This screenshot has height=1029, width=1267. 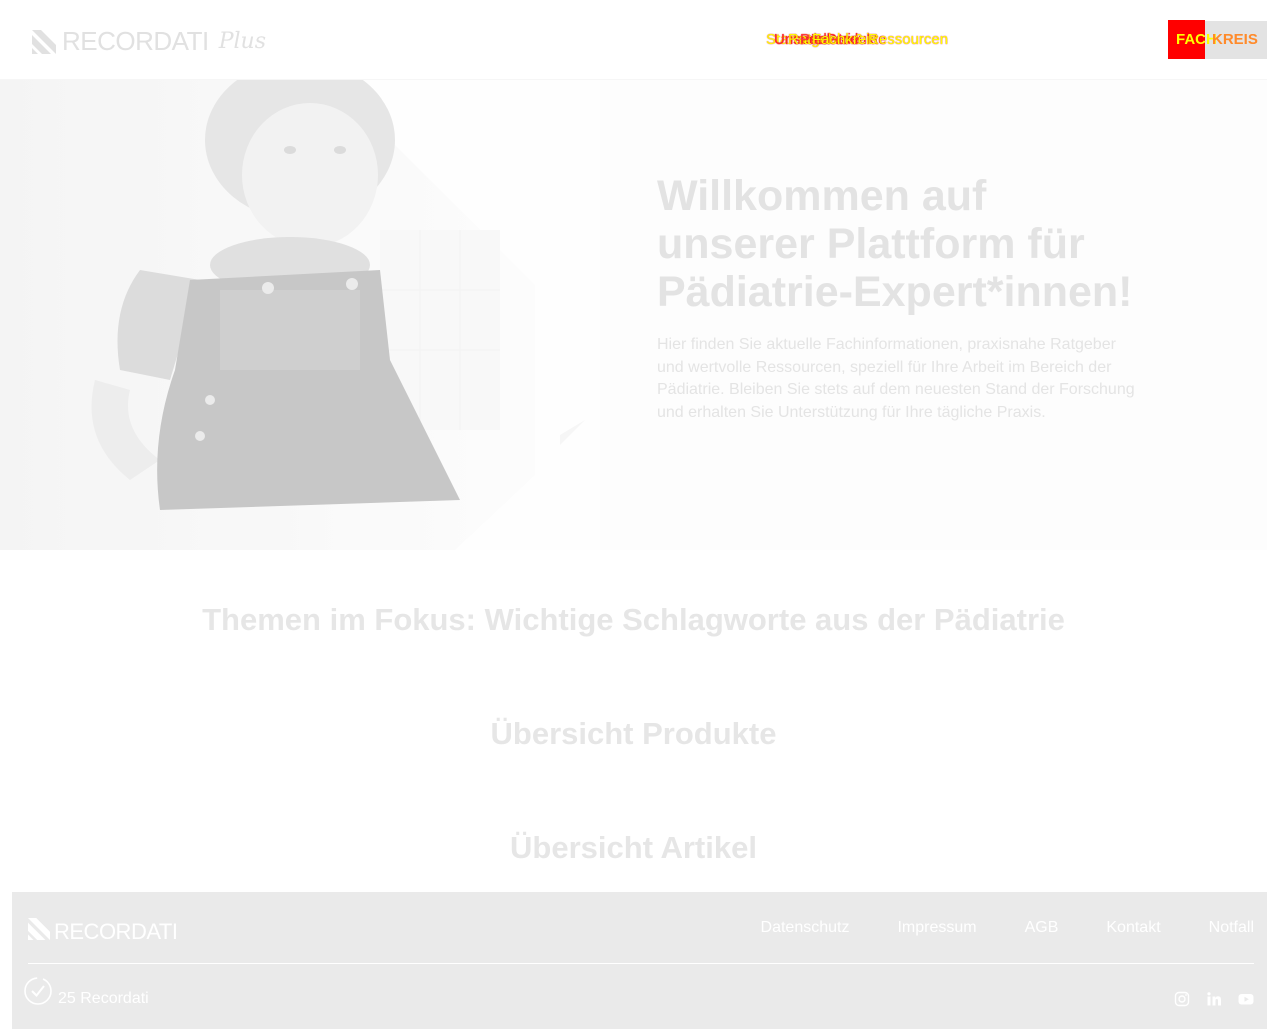 What do you see at coordinates (805, 928) in the screenshot?
I see `footer-link-datenschutz: Datenschutz` at bounding box center [805, 928].